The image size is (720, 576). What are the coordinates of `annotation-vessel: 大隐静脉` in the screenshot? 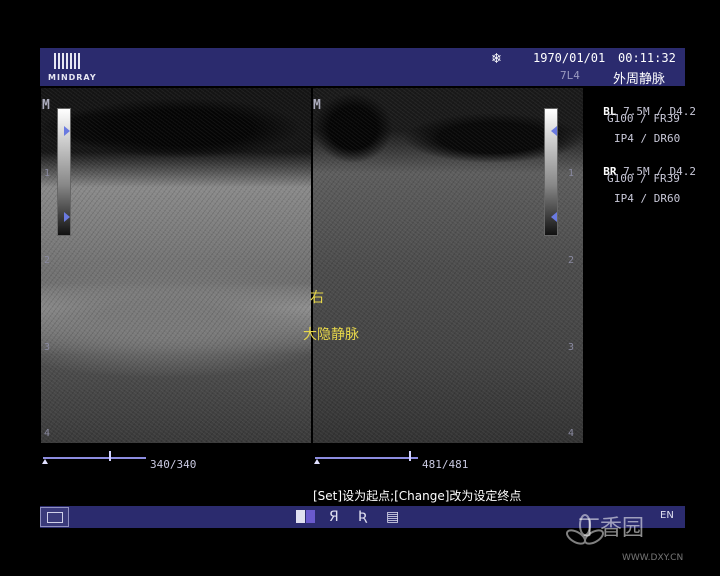 It's located at (331, 334).